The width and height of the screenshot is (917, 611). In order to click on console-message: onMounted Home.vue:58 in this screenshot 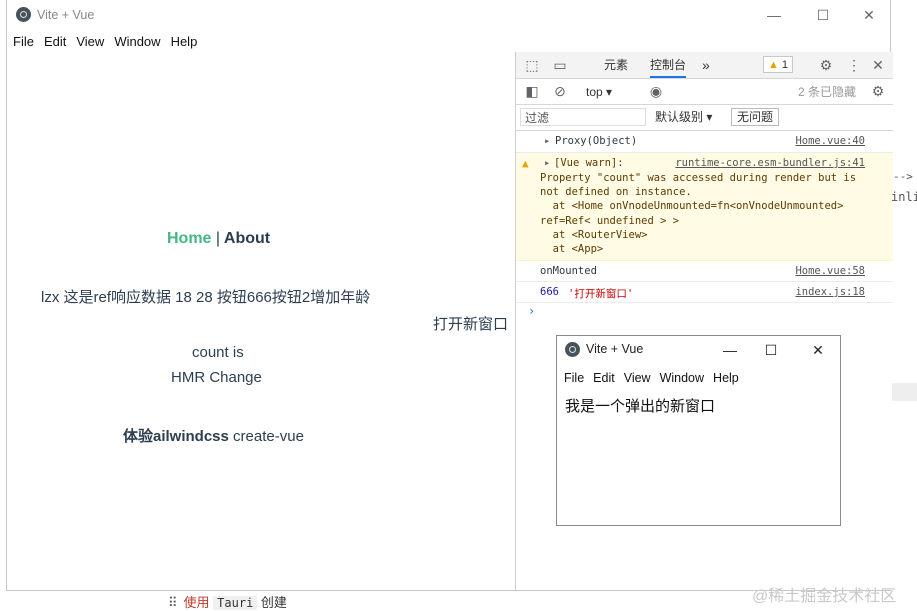, I will do `click(704, 271)`.